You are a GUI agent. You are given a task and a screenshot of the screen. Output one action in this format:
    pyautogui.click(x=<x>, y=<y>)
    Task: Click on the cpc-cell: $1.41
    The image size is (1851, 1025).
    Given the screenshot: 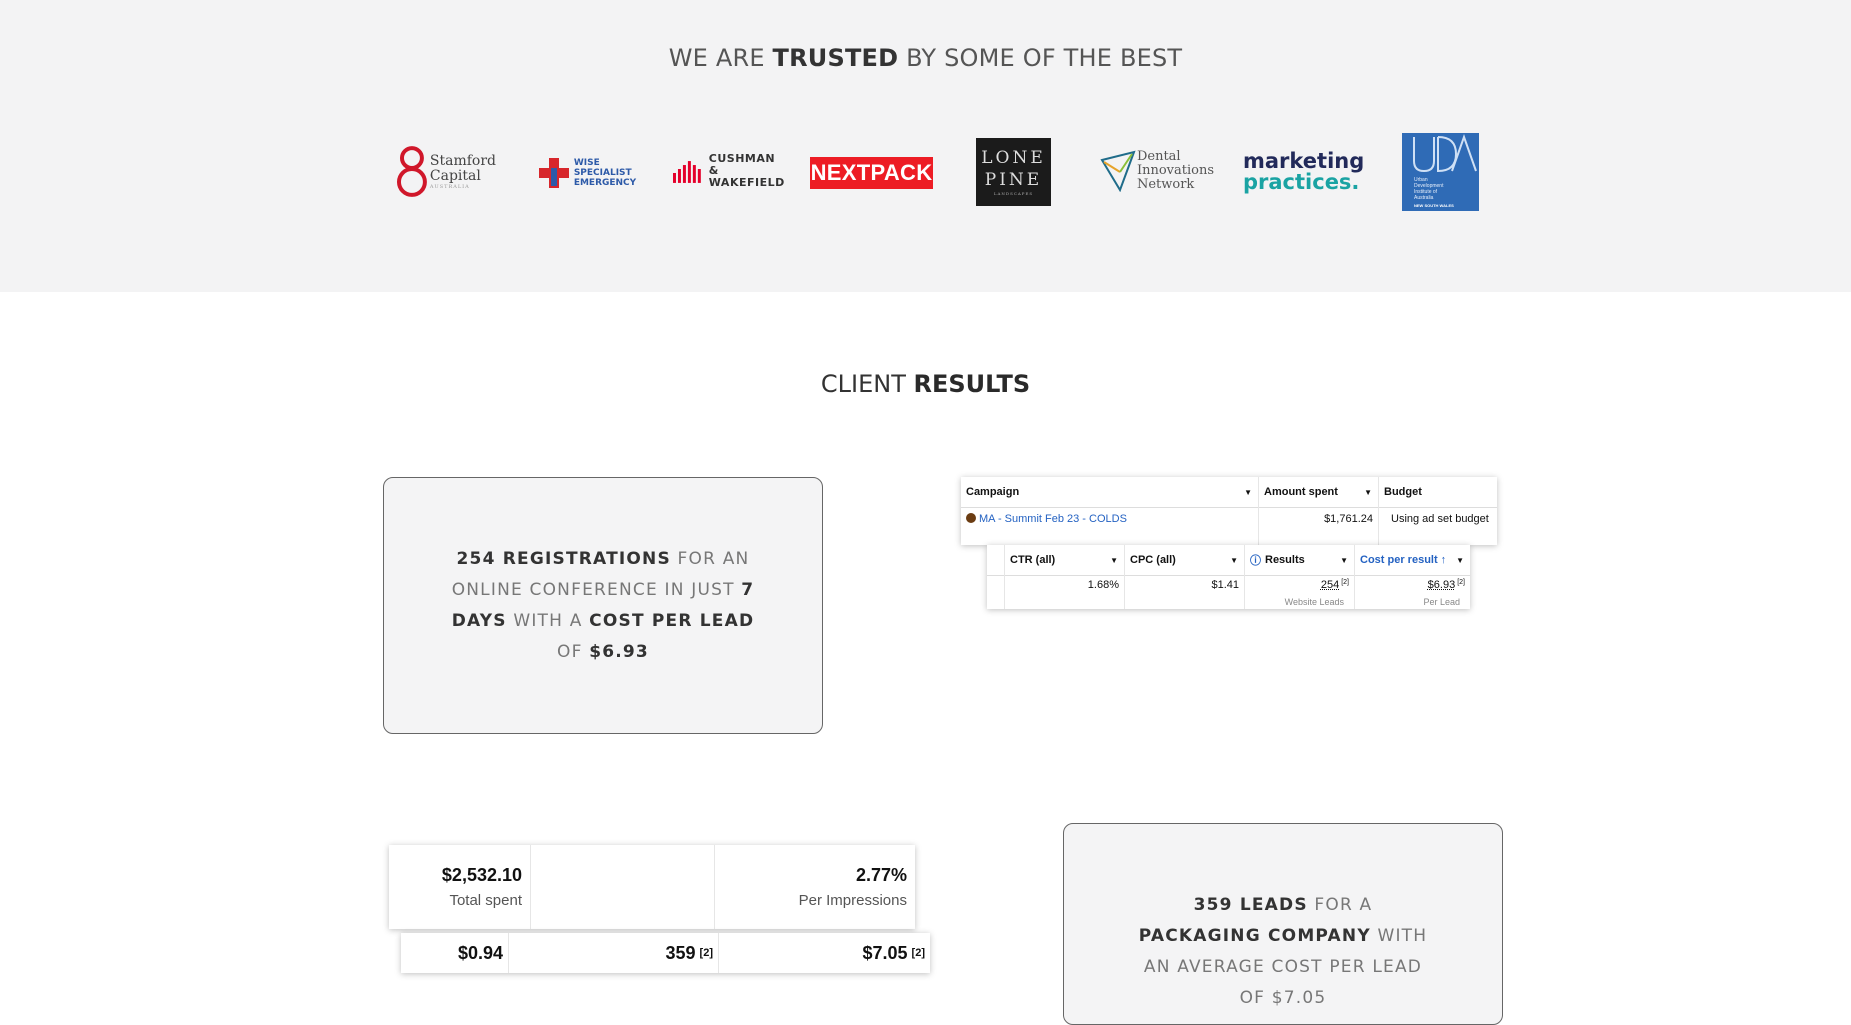 What is the action you would take?
    pyautogui.click(x=1185, y=592)
    